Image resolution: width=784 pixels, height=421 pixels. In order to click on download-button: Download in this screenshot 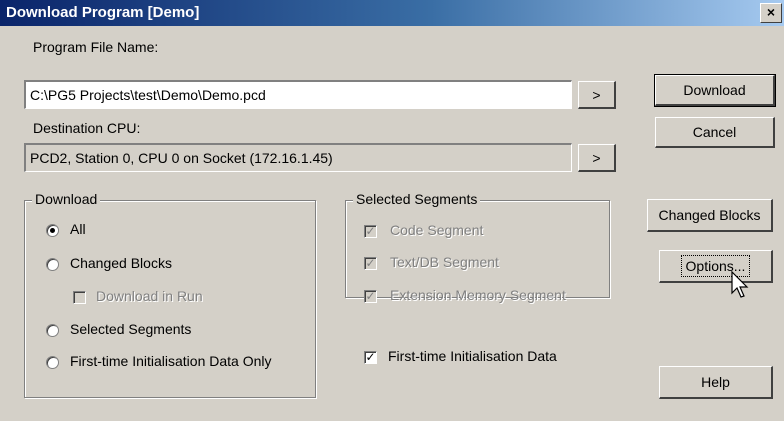, I will do `click(715, 90)`.